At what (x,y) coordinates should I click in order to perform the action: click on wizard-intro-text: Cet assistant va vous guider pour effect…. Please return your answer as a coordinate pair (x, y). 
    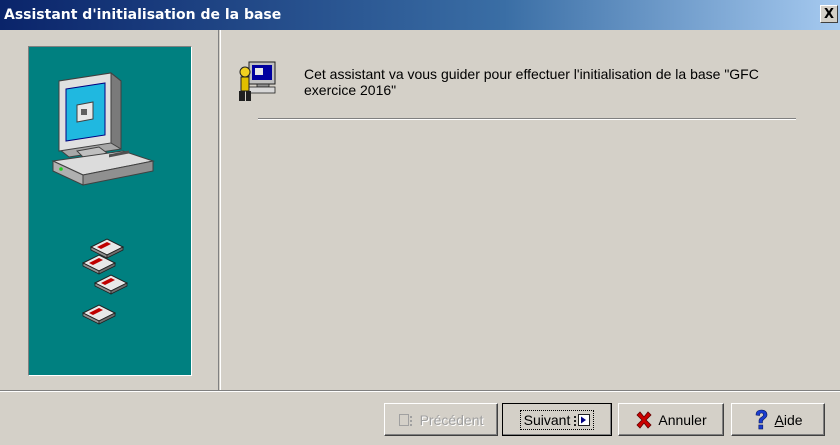
    Looking at the image, I should click on (531, 82).